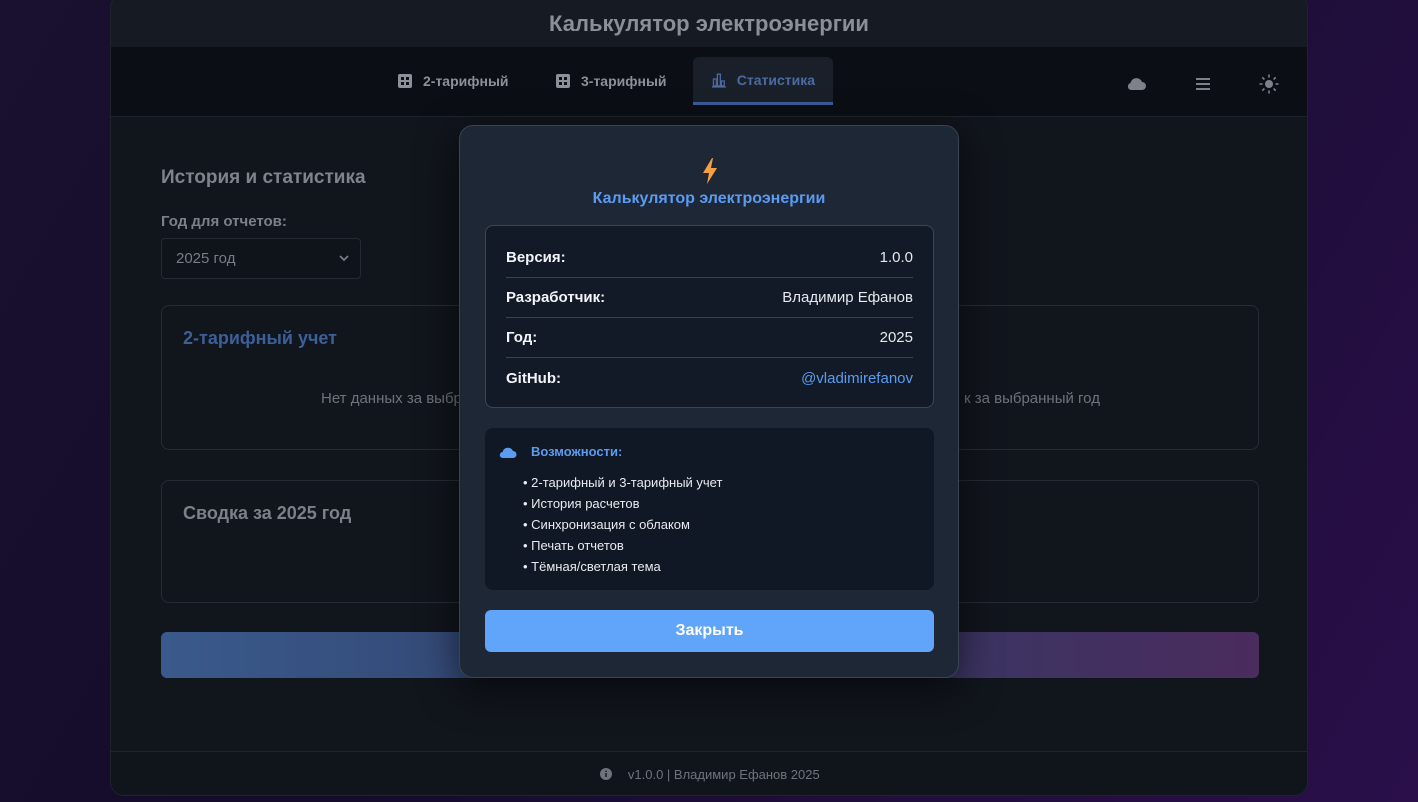  Describe the element at coordinates (536, 257) in the screenshot. I see `info-key: Версия:` at that location.